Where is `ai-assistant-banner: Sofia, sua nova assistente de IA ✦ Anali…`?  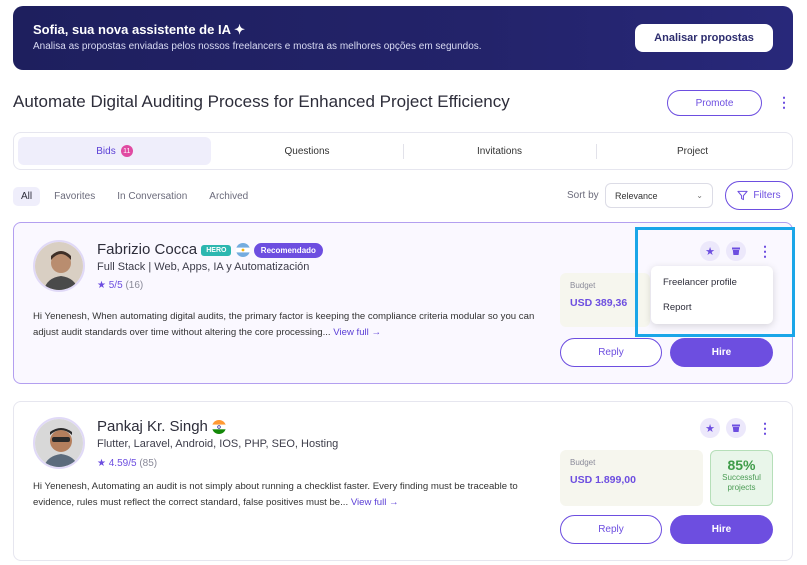
ai-assistant-banner: Sofia, sua nova assistente de IA ✦ Anali… is located at coordinates (403, 38).